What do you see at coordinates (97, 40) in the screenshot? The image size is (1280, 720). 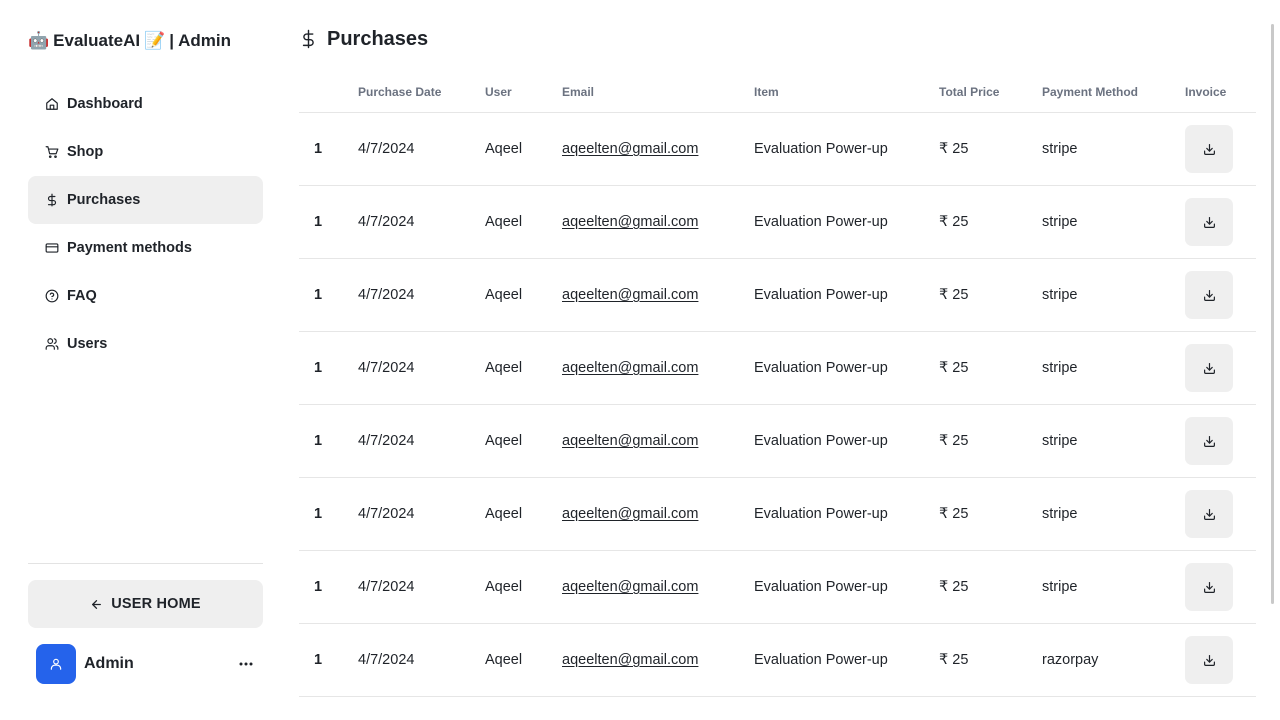 I see `brand-name: EvaluateAI` at bounding box center [97, 40].